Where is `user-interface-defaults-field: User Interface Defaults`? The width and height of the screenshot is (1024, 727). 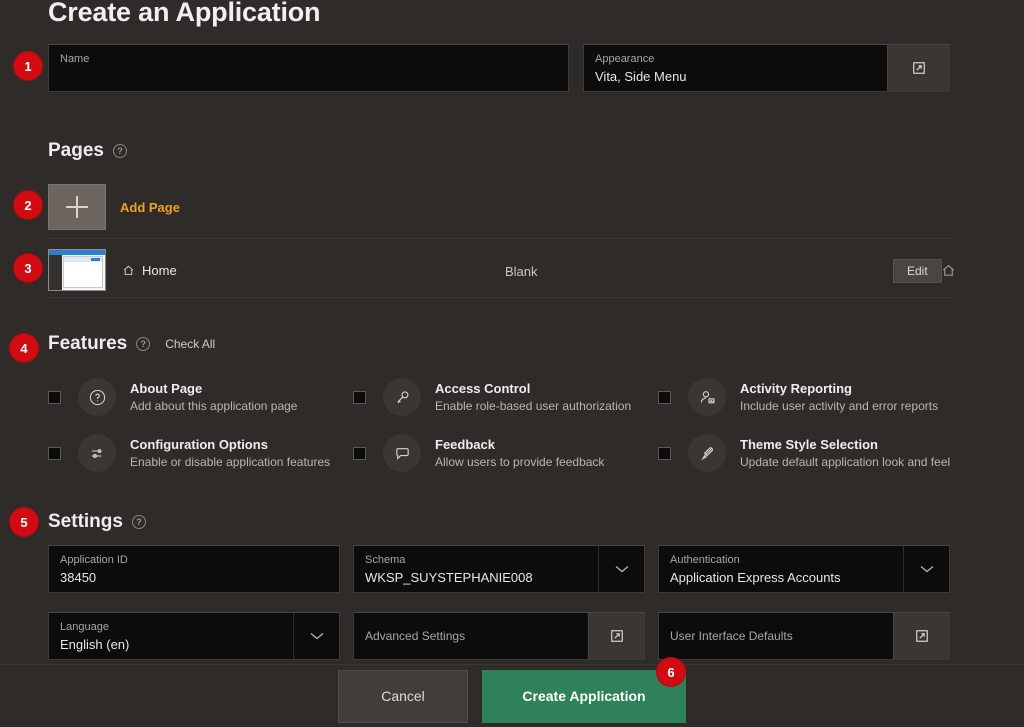 user-interface-defaults-field: User Interface Defaults is located at coordinates (804, 636).